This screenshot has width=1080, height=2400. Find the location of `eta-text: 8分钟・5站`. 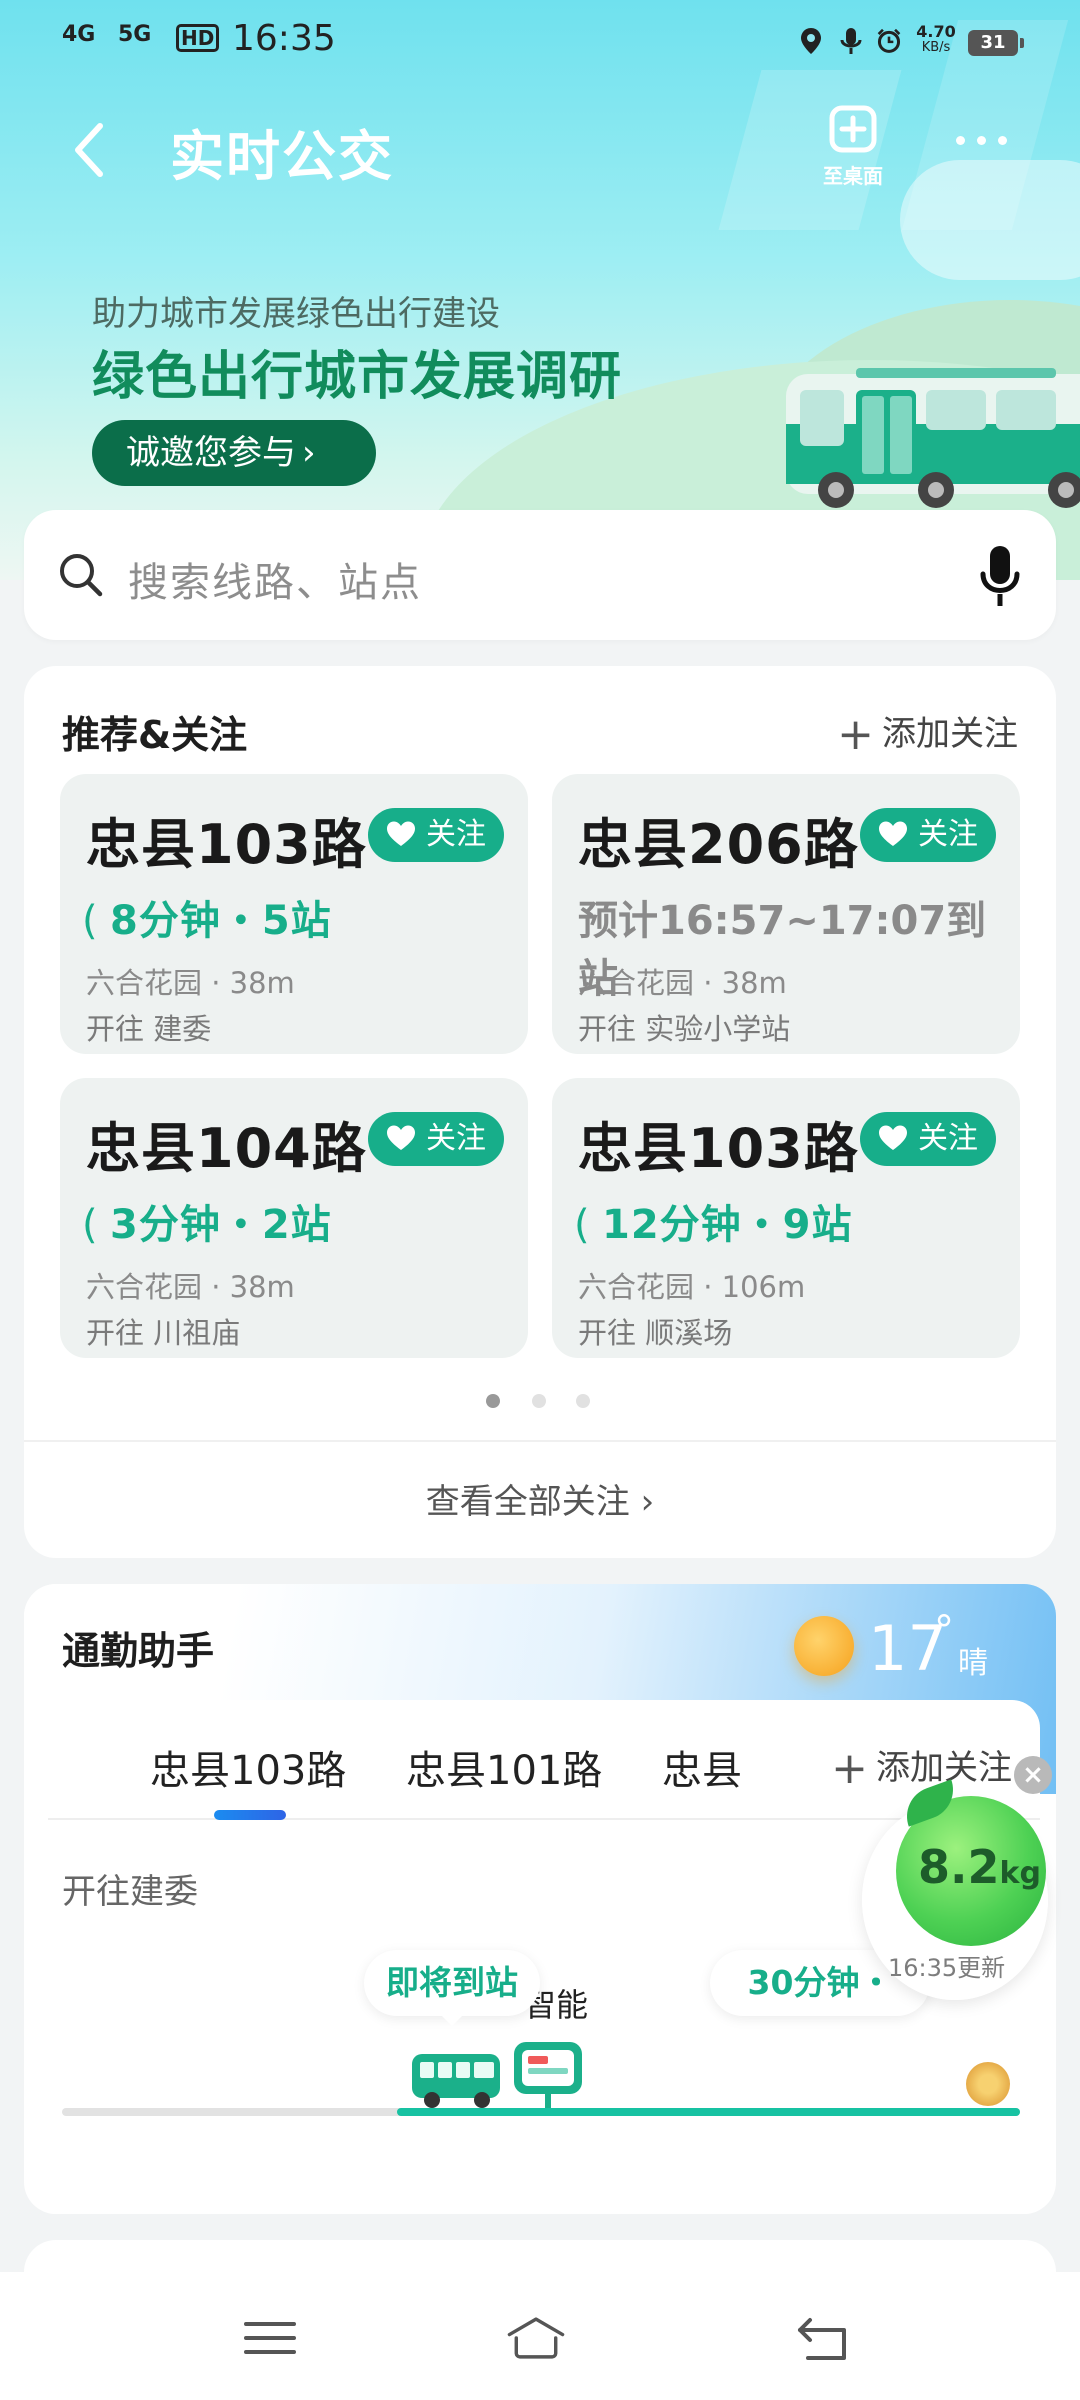

eta-text: 8分钟・5站 is located at coordinates (221, 921).